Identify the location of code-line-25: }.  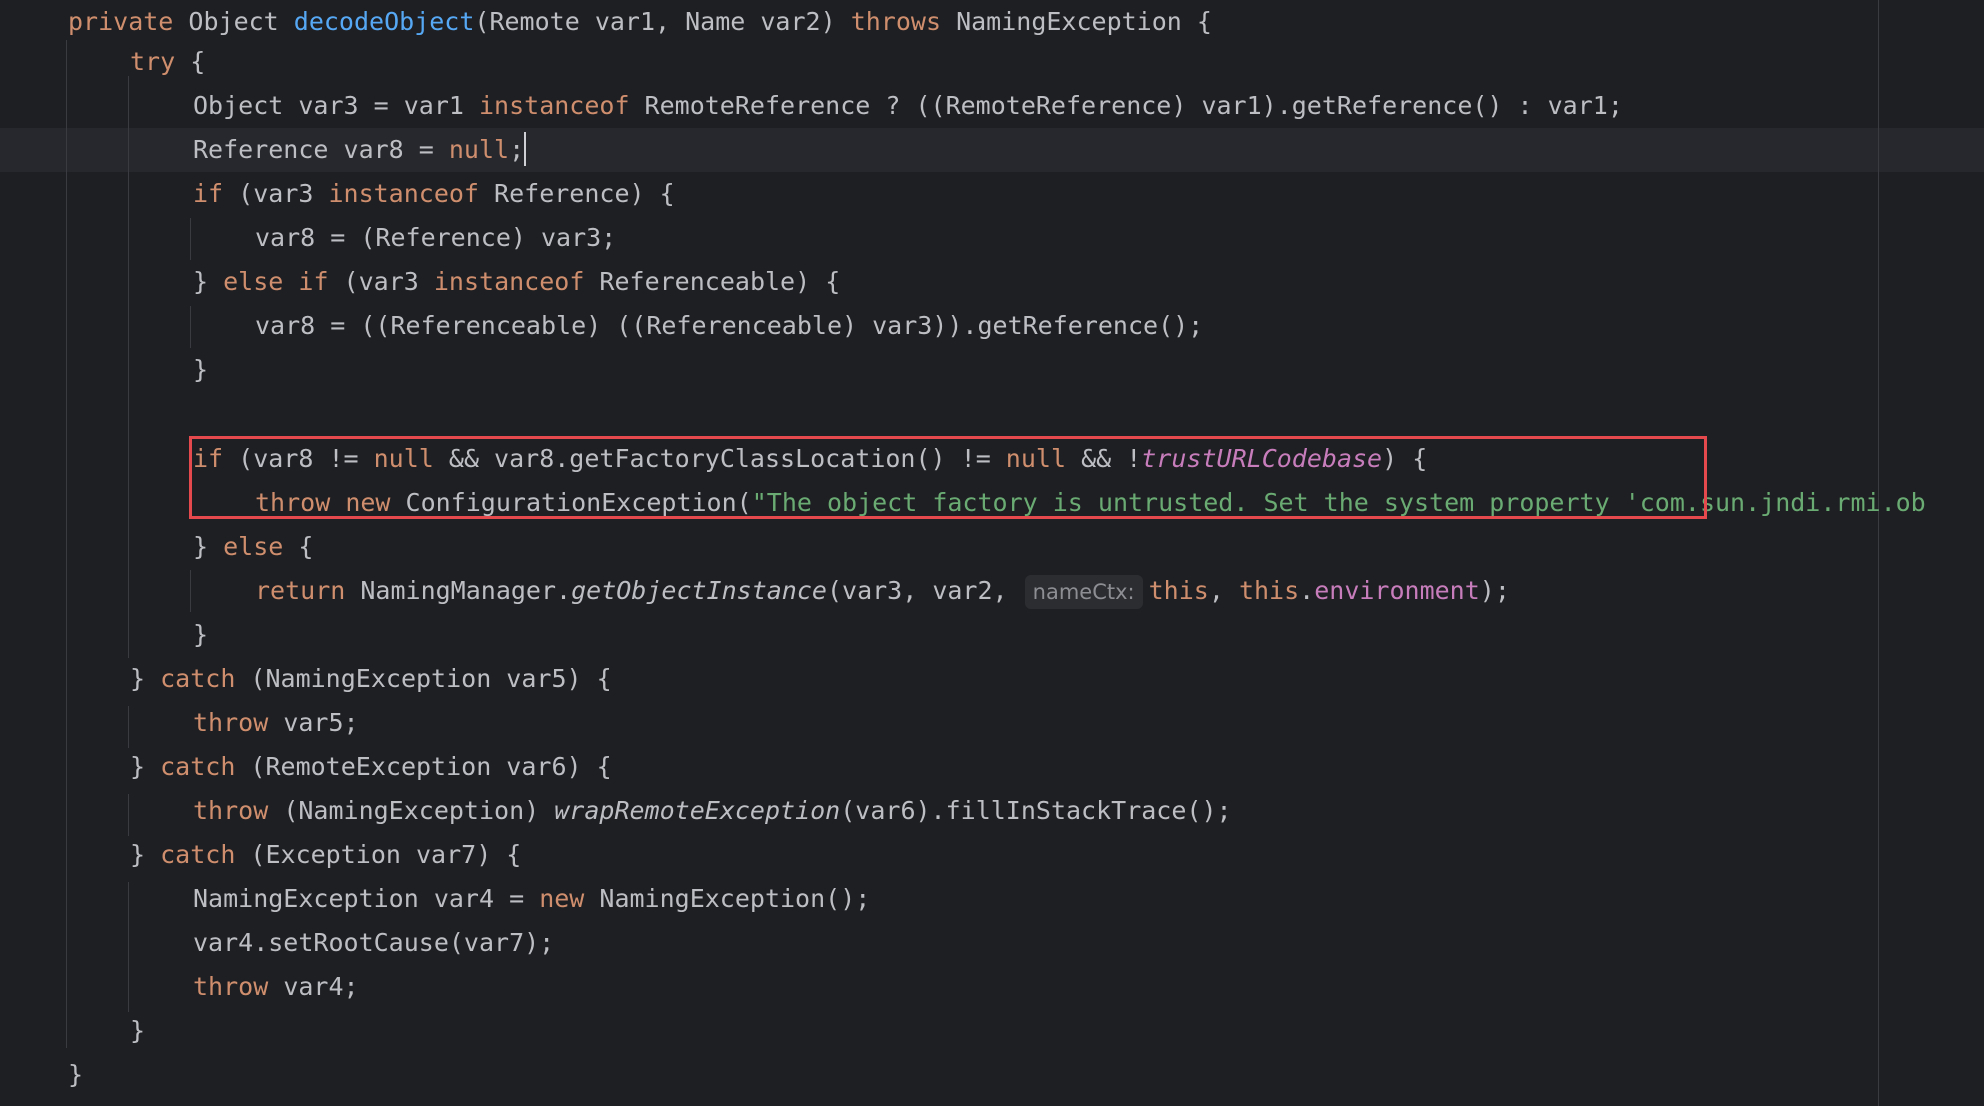
(75, 1075).